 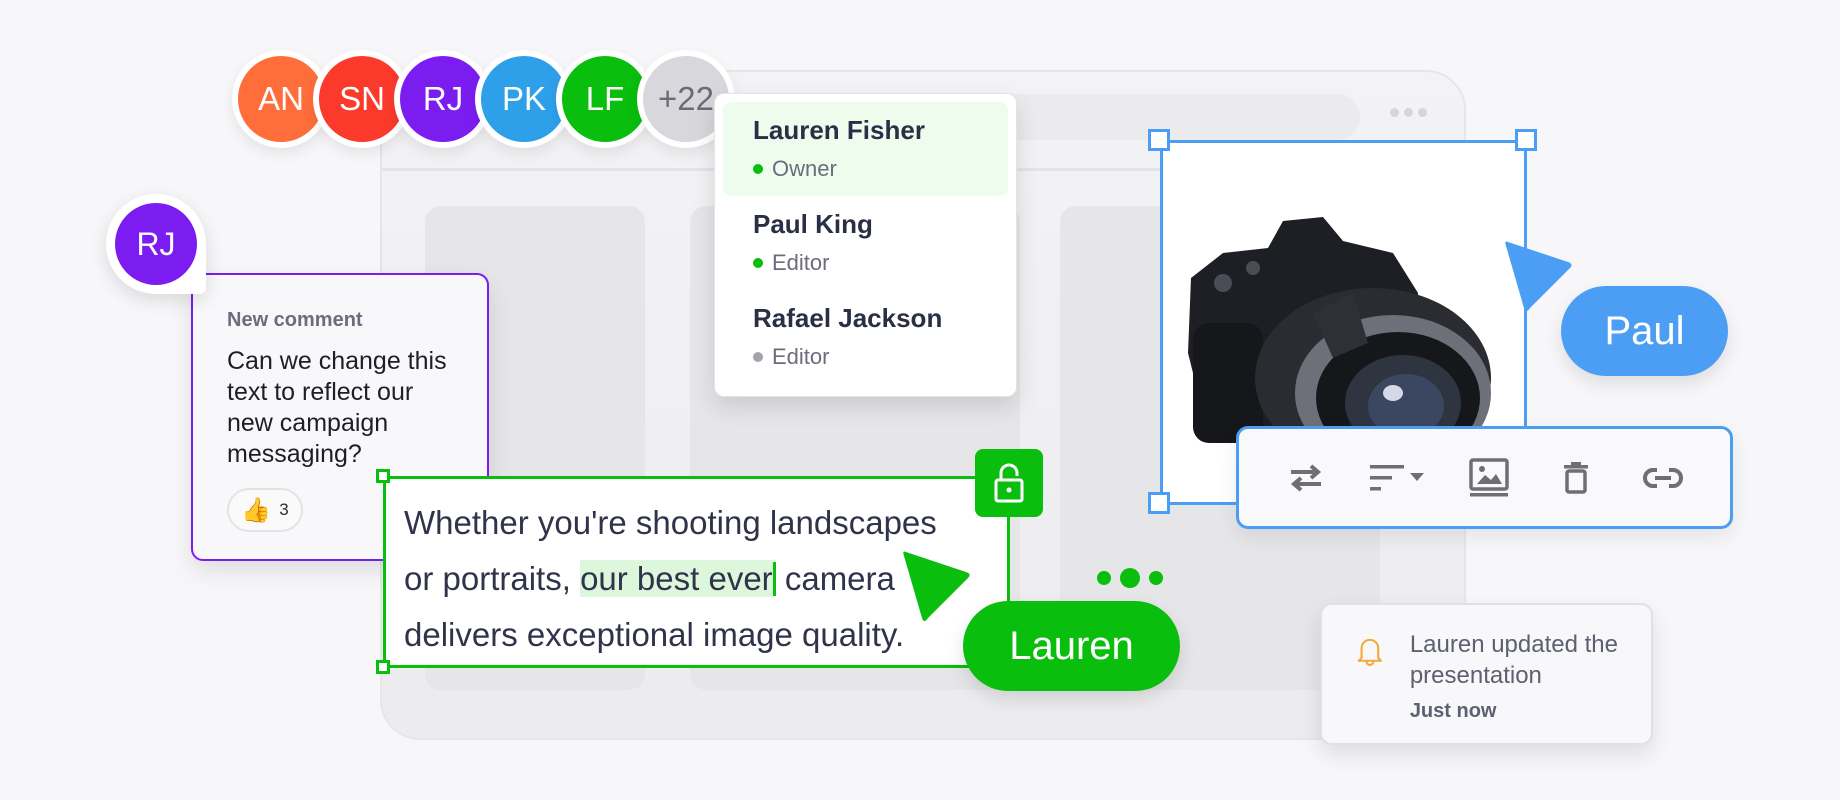 I want to click on member-name: Lauren Fisher, so click(x=839, y=130).